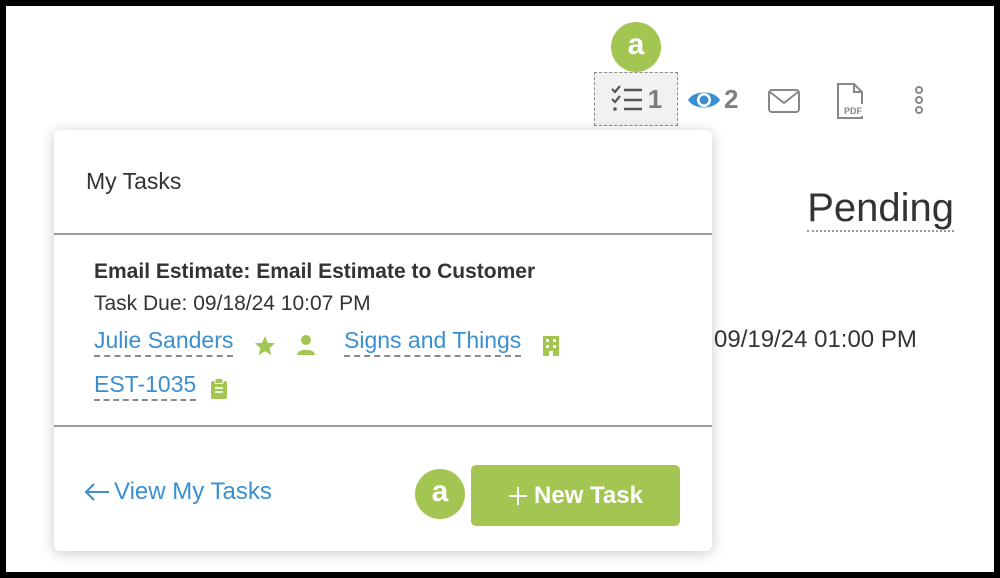 The height and width of the screenshot is (578, 1000). Describe the element at coordinates (731, 99) in the screenshot. I see `views-count: 2` at that location.